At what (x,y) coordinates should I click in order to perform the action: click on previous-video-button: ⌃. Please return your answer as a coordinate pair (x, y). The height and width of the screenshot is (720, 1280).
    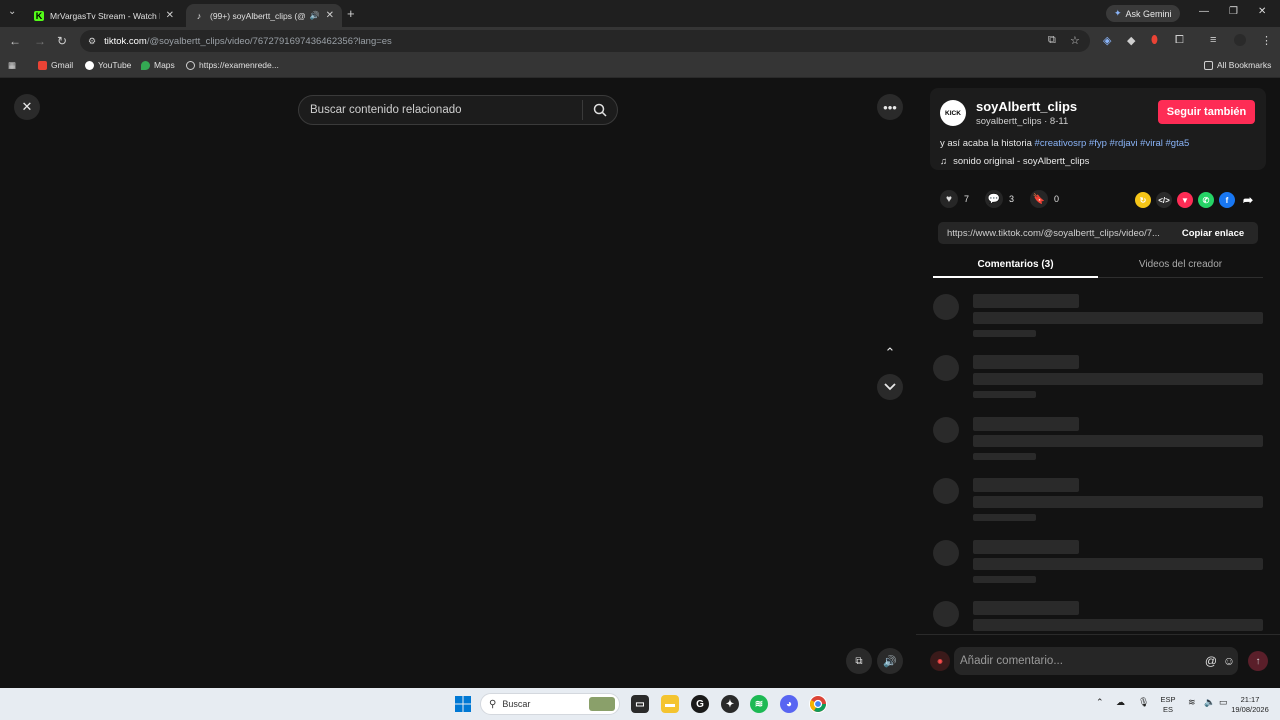
    Looking at the image, I should click on (890, 353).